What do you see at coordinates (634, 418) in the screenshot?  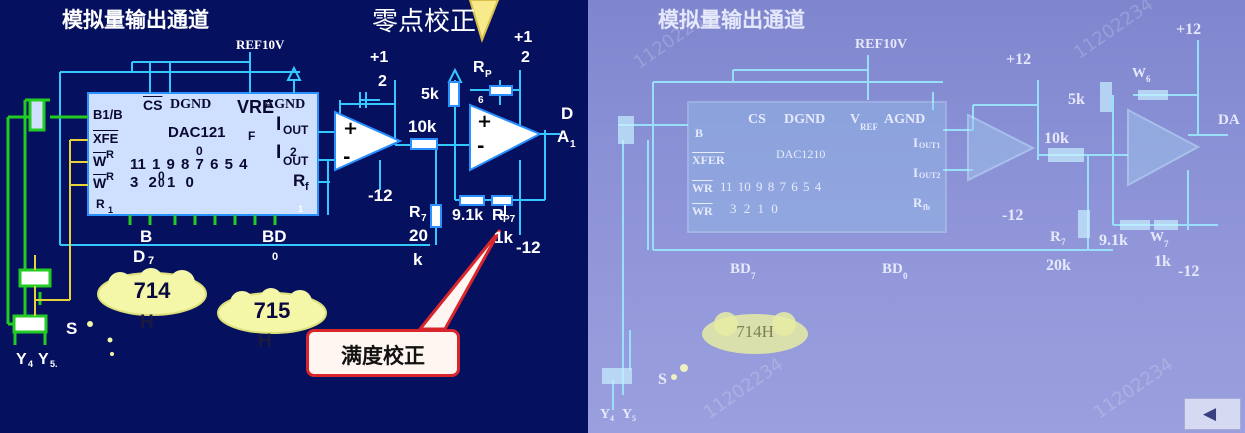 I see `right-y5-sub: 5` at bounding box center [634, 418].